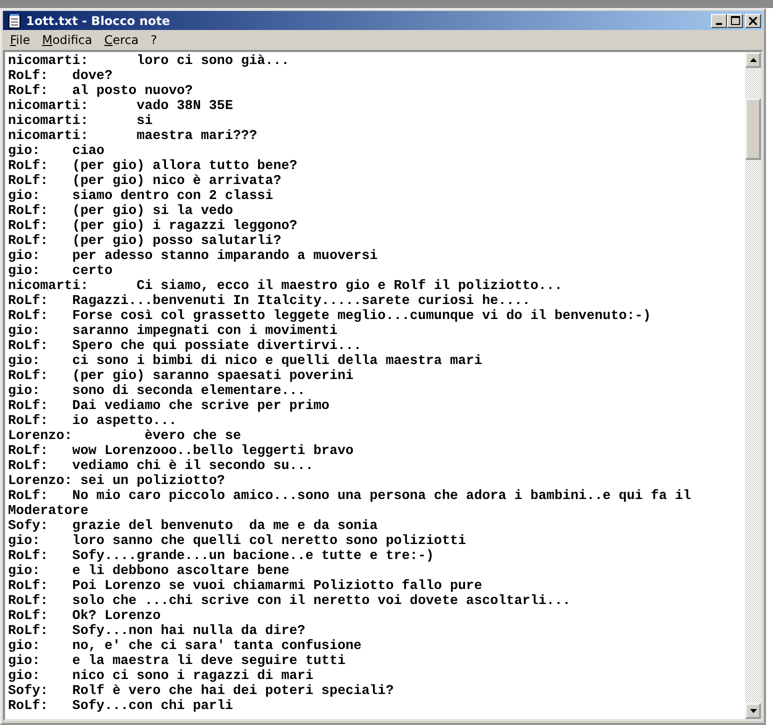  Describe the element at coordinates (145, 181) in the screenshot. I see `text-line: RoLf: (per gio) nico è arrivata?` at that location.